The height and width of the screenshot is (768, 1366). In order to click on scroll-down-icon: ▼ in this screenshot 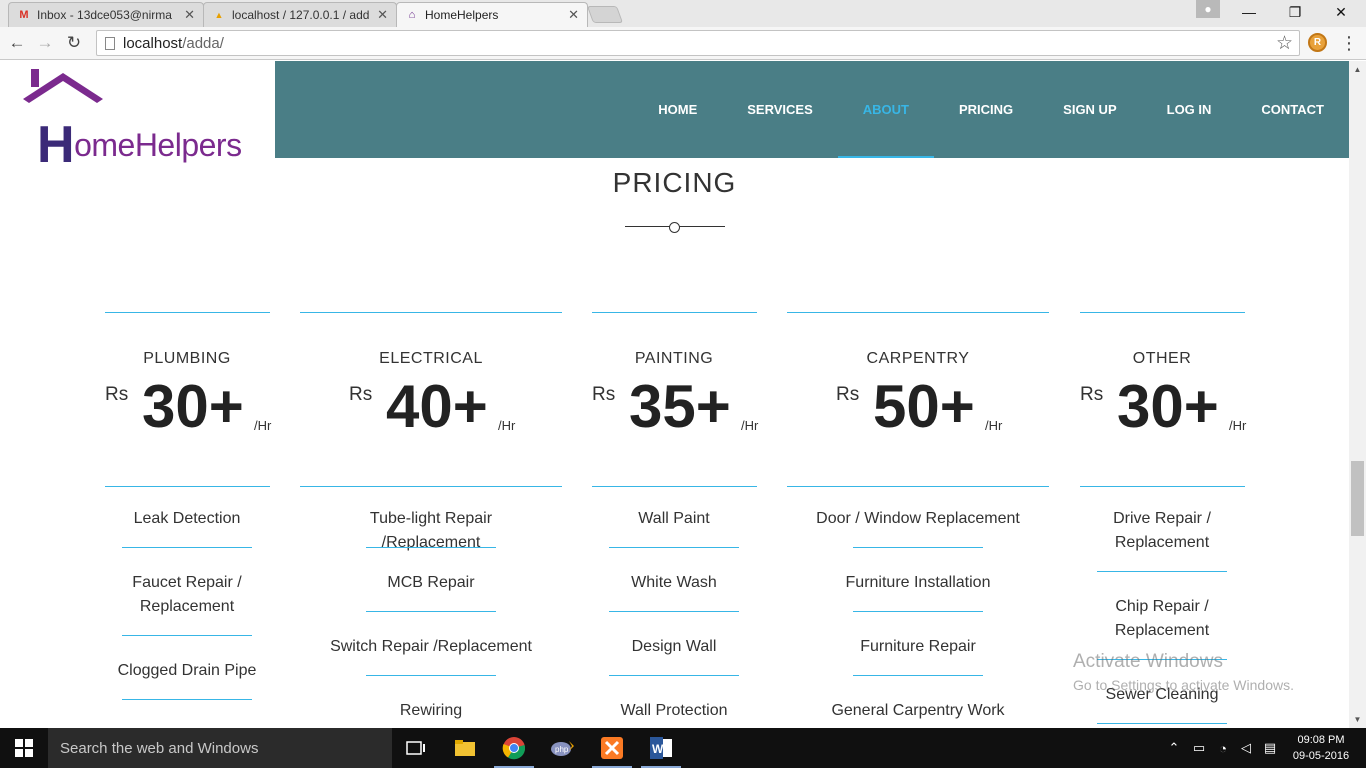, I will do `click(1357, 719)`.